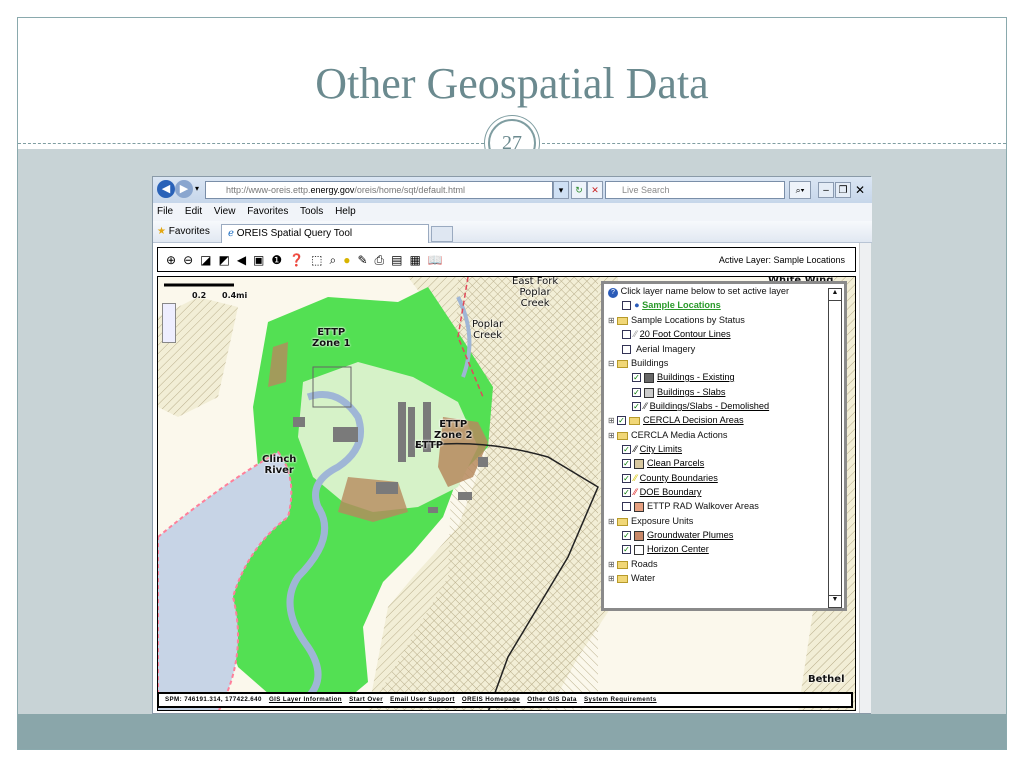 This screenshot has width=1024, height=768. I want to click on layer-contour-lines: ⁄⁄ 20 Foot Contour Lines, so click(676, 334).